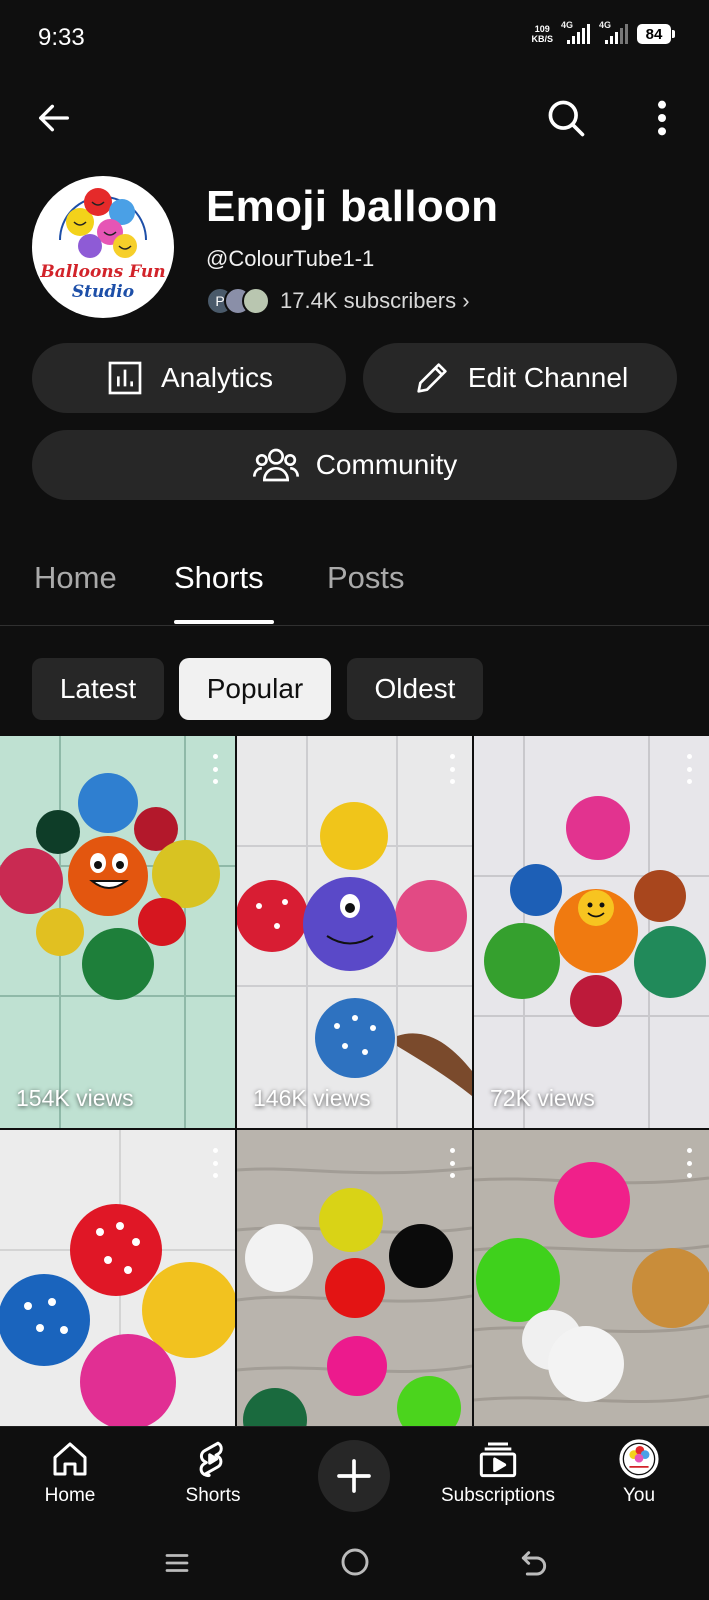 This screenshot has height=1600, width=709. I want to click on balloons-logo: Balloons Fun Studio, so click(103, 247).